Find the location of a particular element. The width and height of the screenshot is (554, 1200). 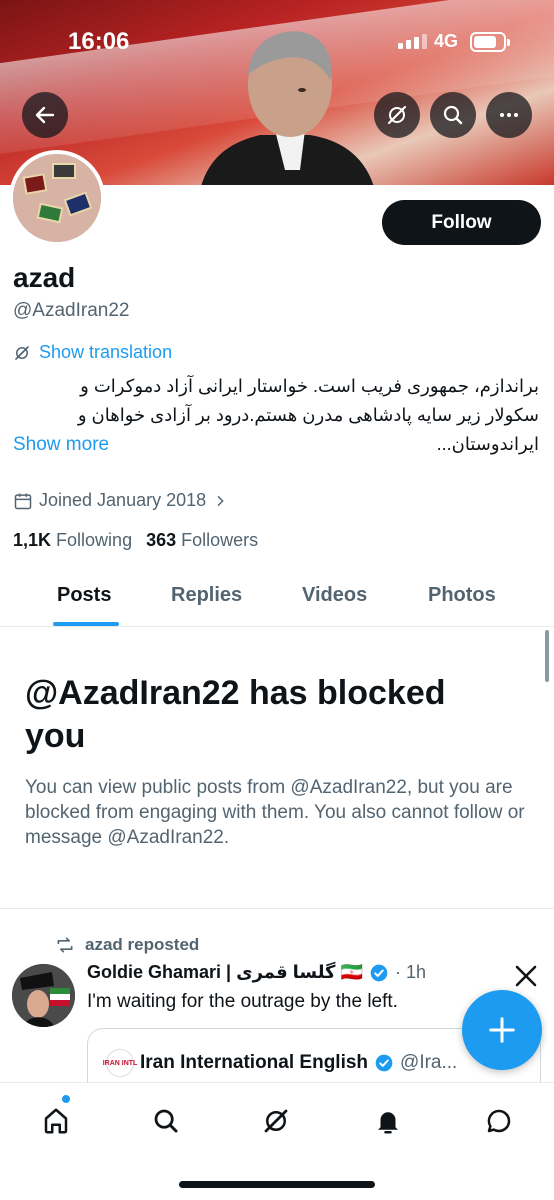

messages-icon is located at coordinates (499, 1121).